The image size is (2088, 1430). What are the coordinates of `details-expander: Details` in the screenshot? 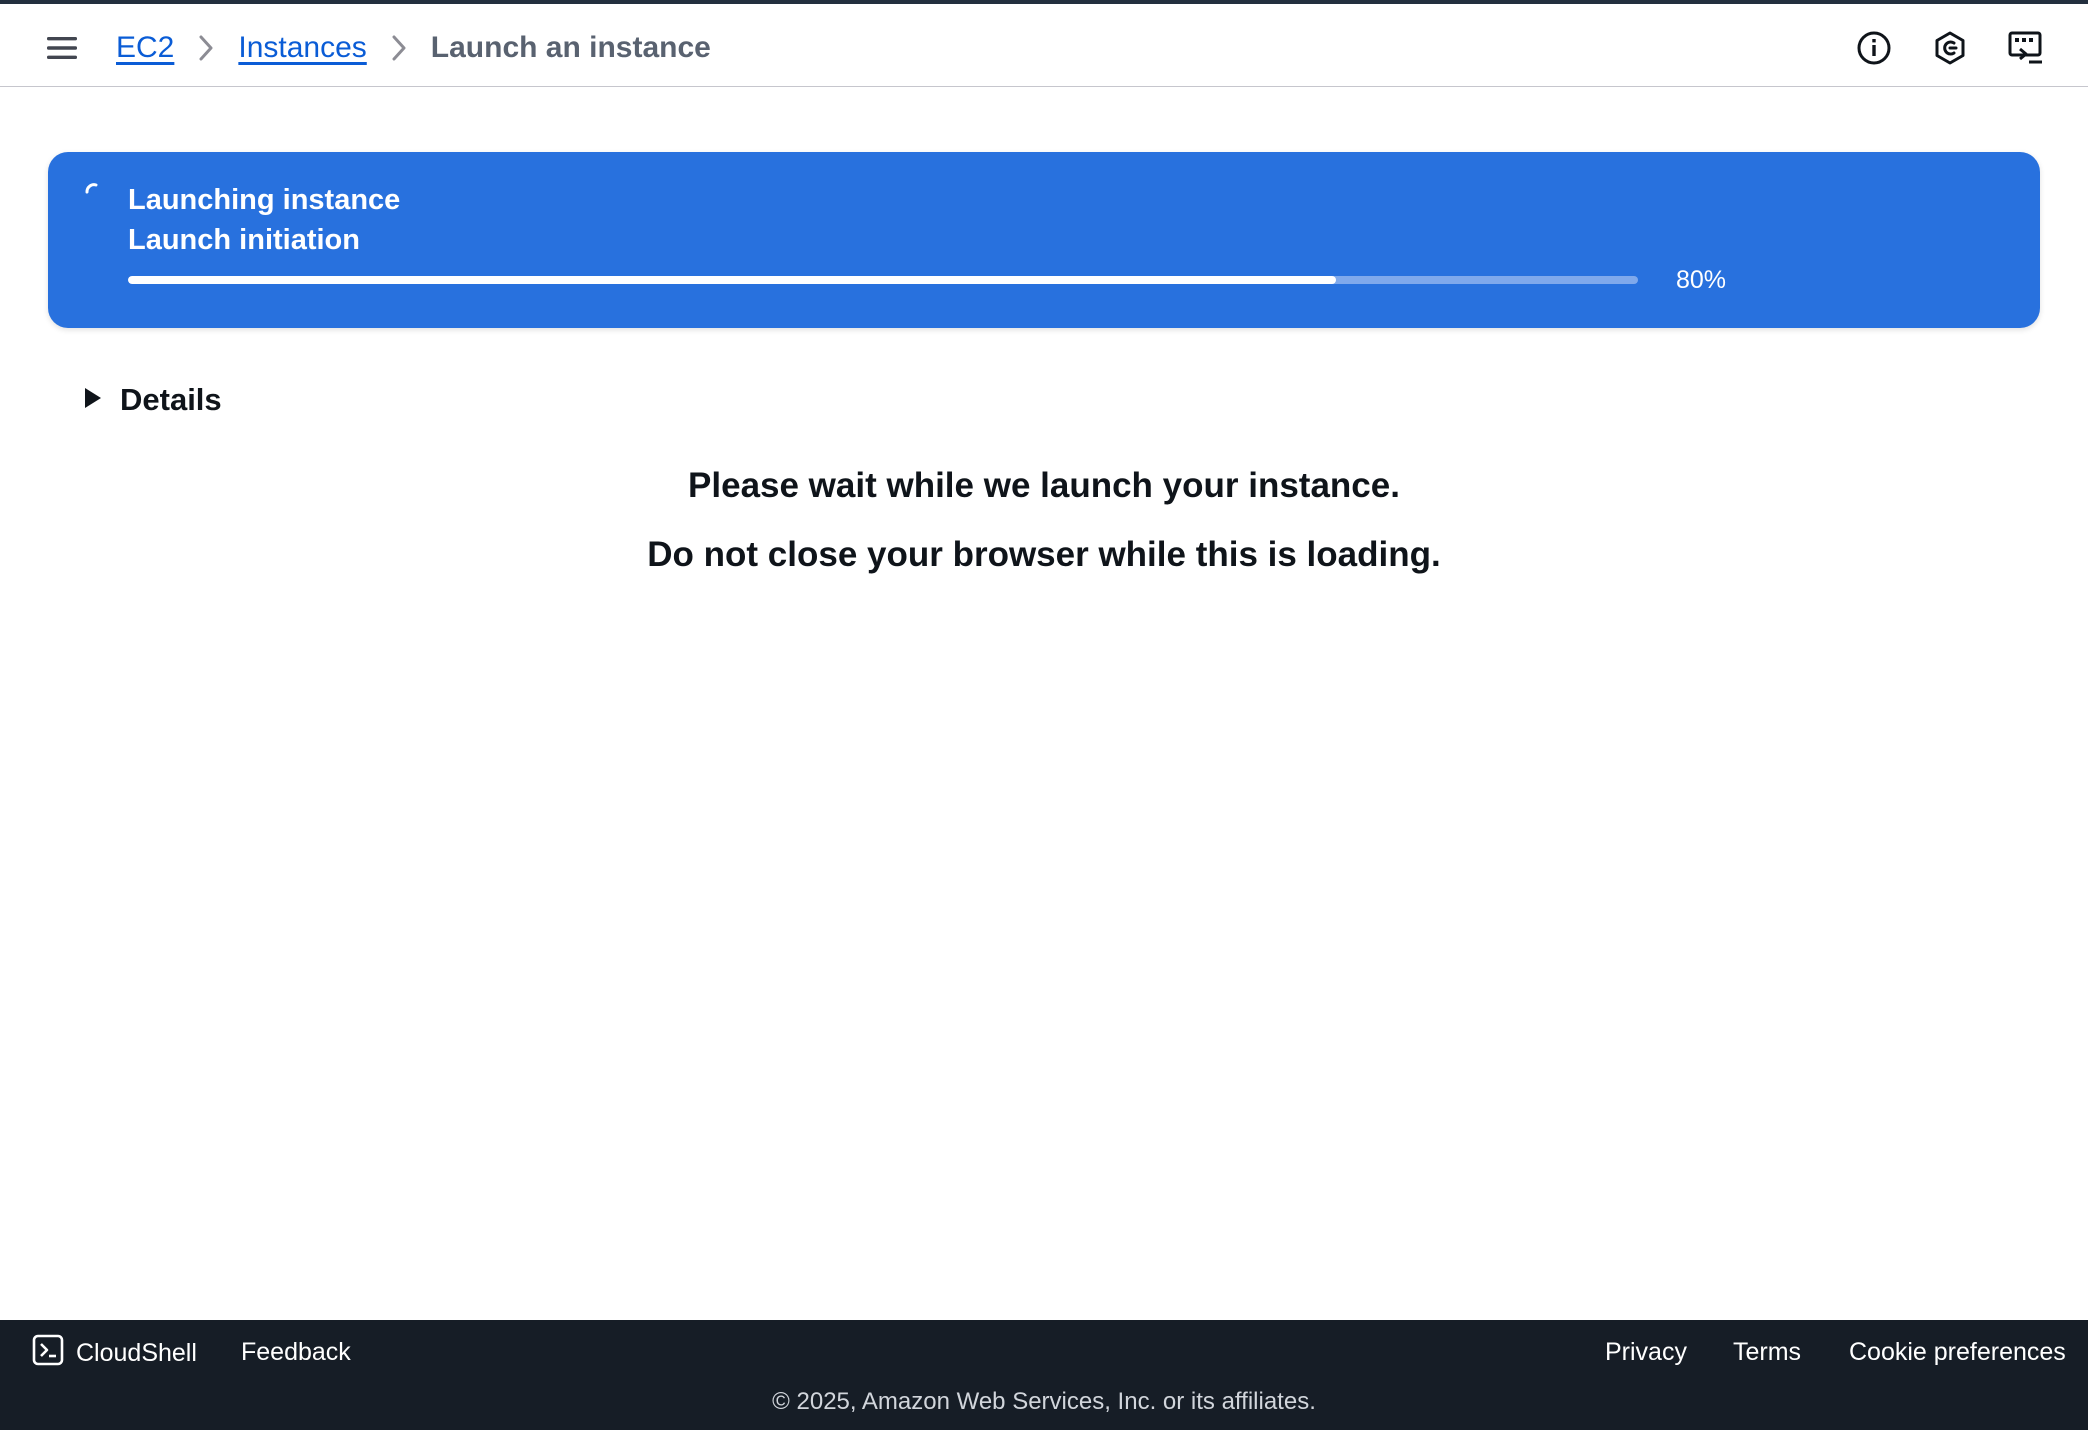 It's located at (153, 400).